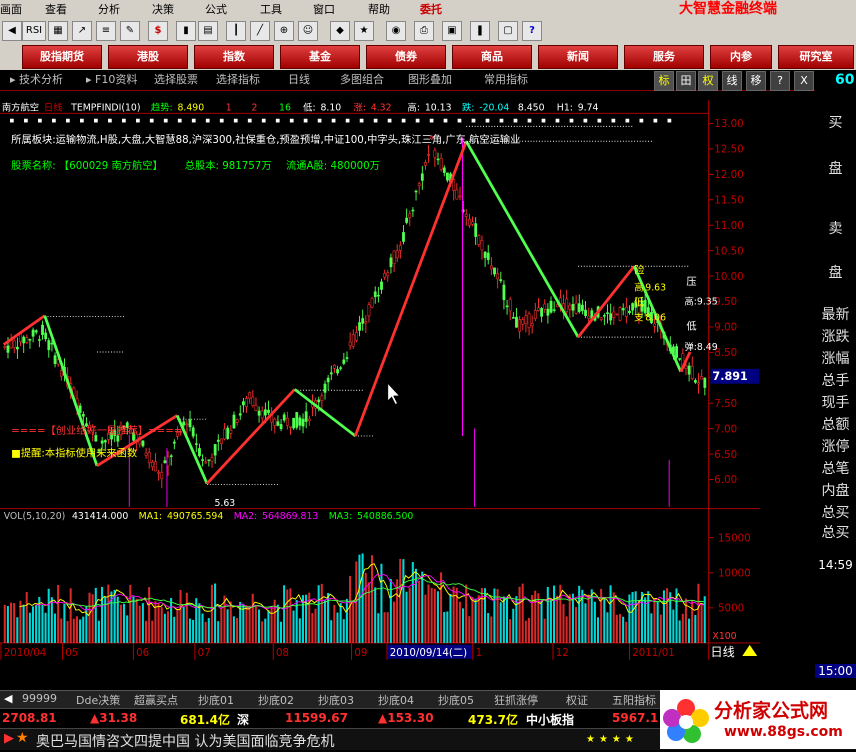 This screenshot has width=856, height=752. Describe the element at coordinates (362, 80) in the screenshot. I see `multi-chart-tab: 多图组合` at that location.